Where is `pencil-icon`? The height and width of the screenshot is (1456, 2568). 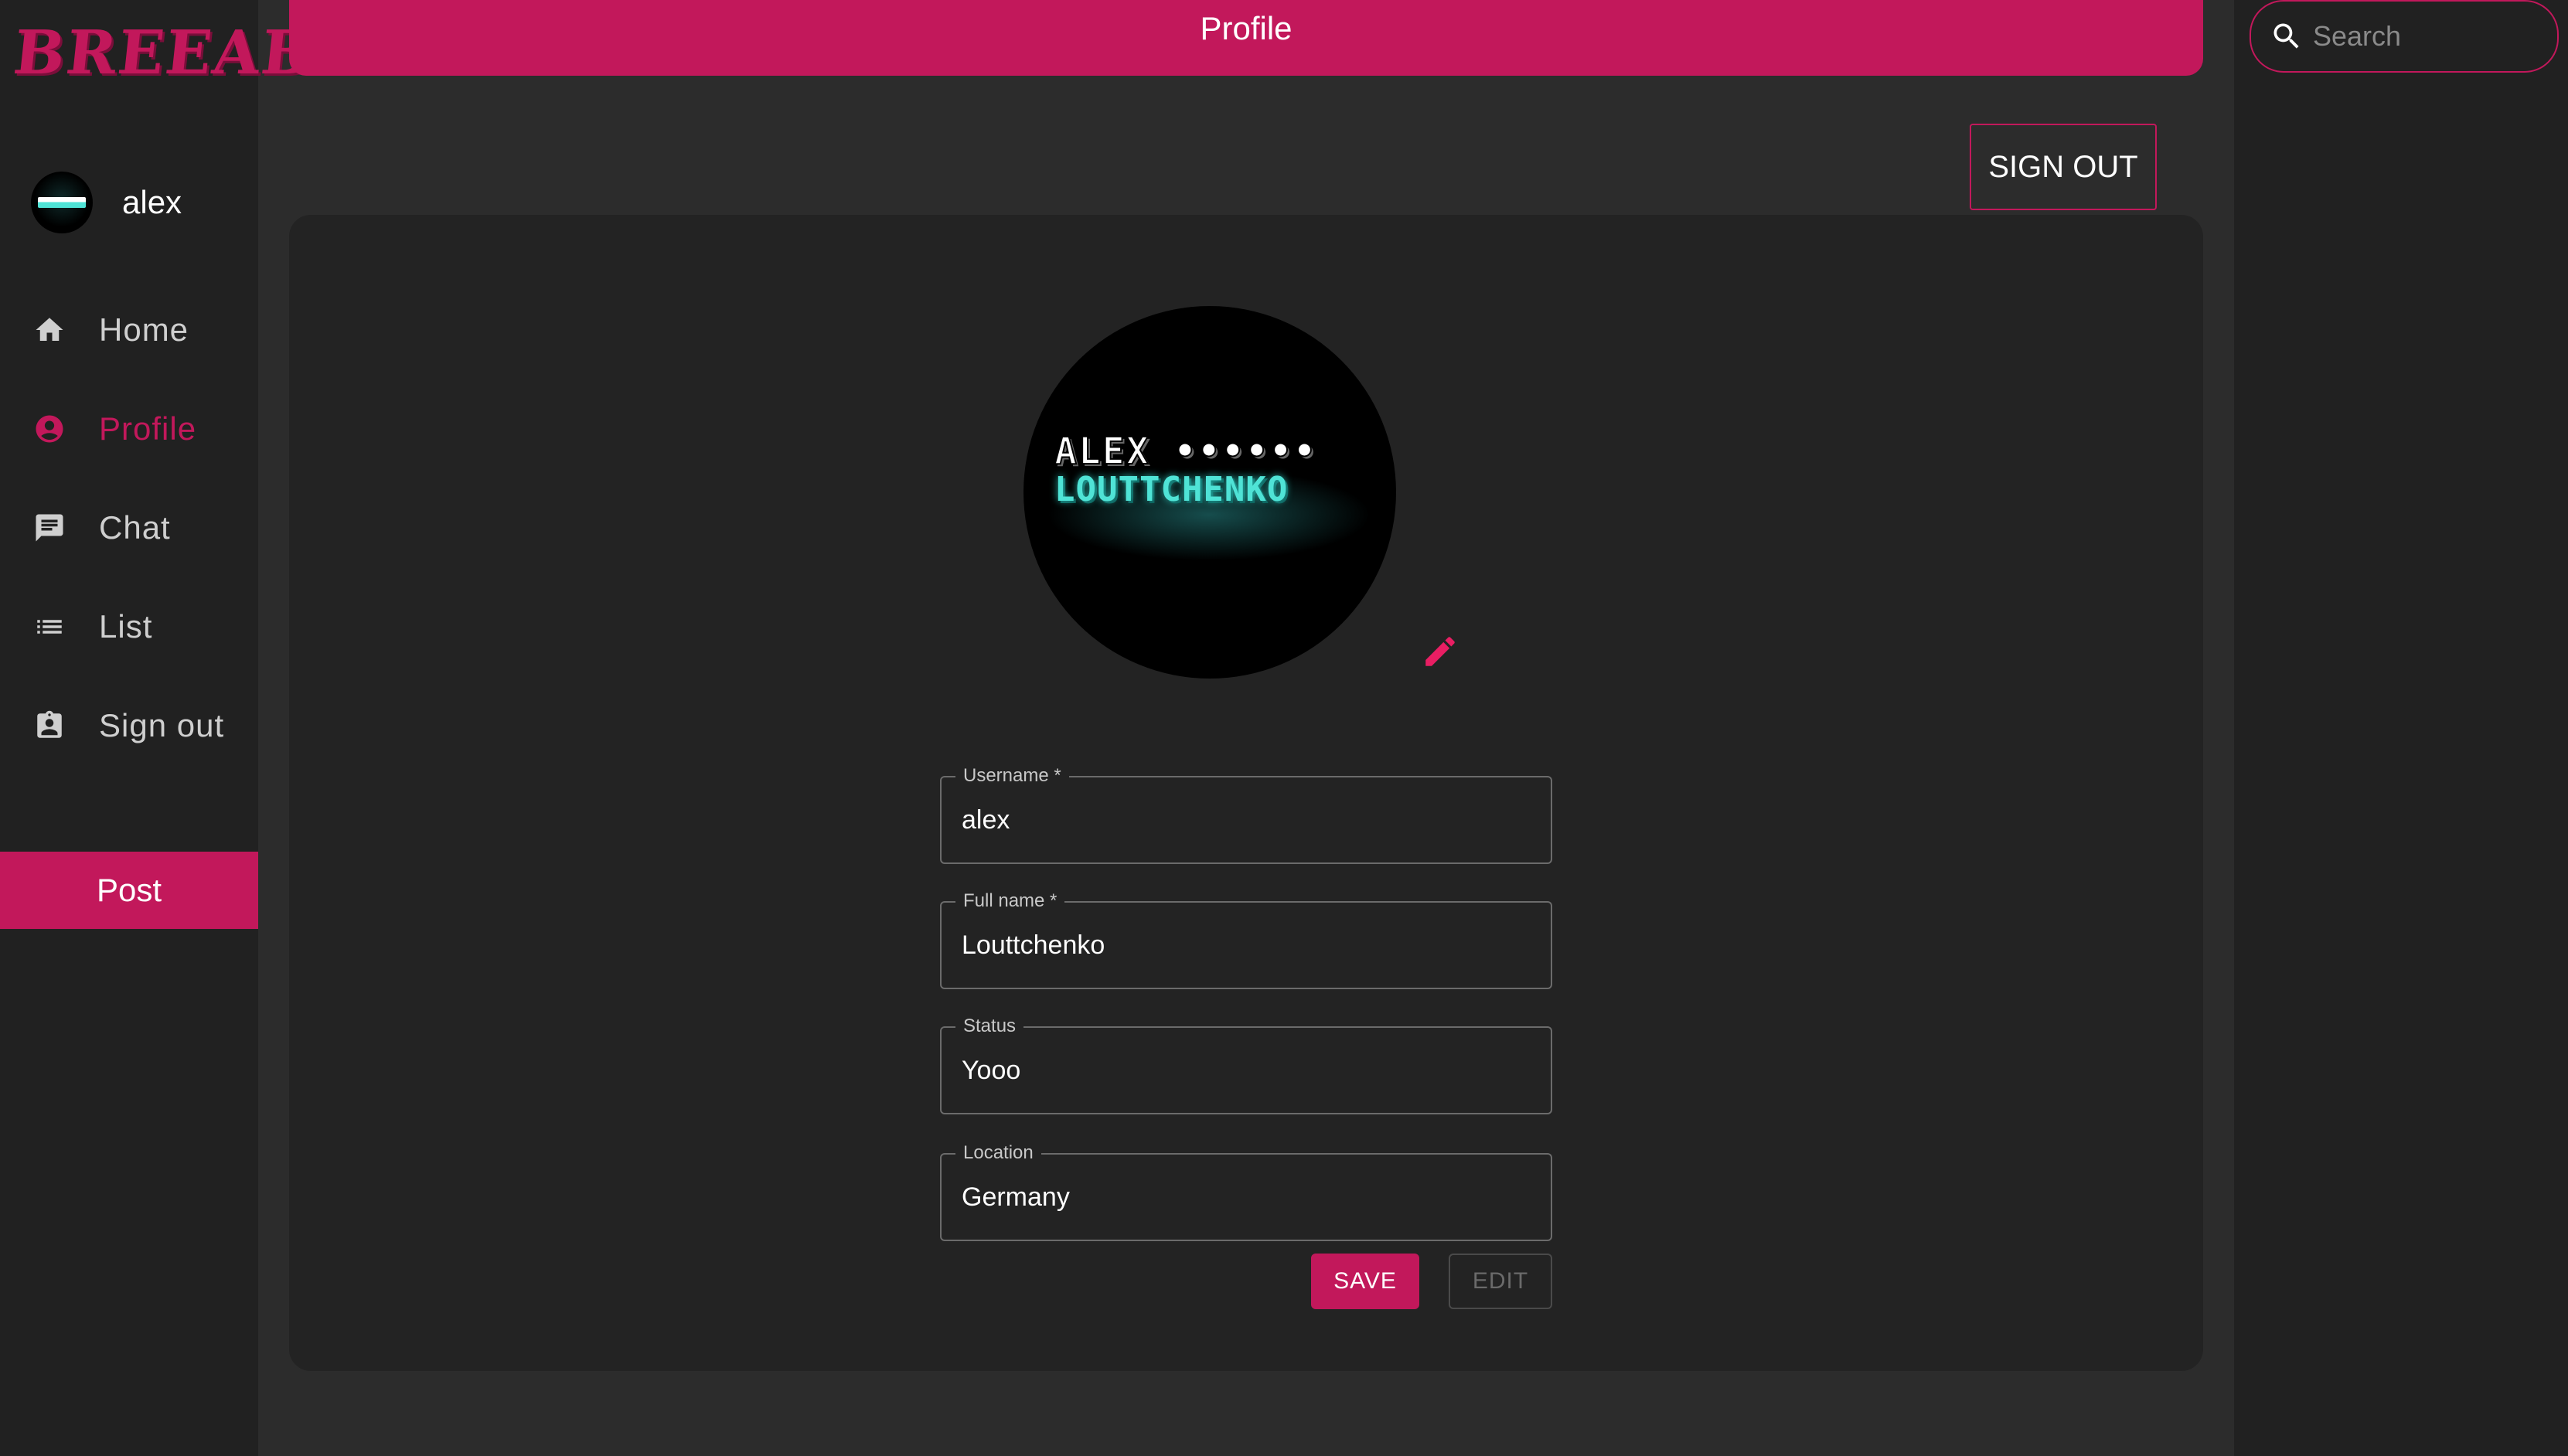
pencil-icon is located at coordinates (1440, 652).